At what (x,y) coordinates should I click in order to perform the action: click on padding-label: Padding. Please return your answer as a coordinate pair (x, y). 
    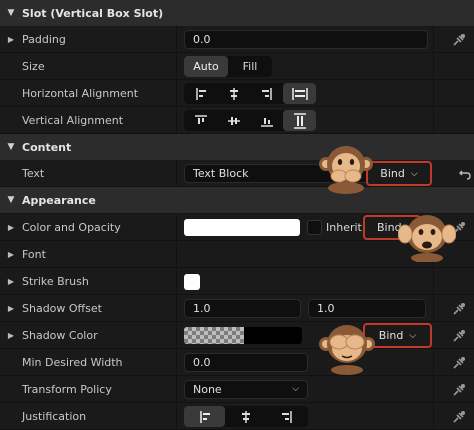
    Looking at the image, I should click on (44, 39).